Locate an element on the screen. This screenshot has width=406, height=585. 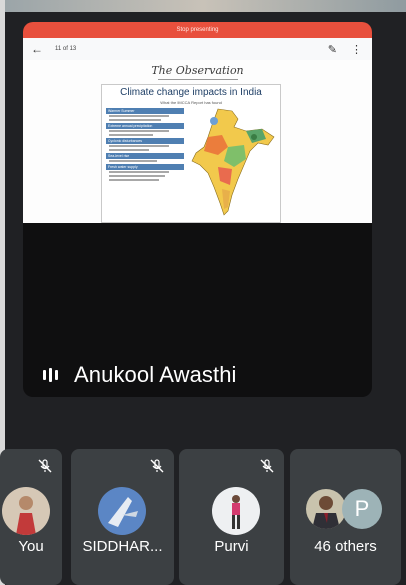
card-title: Climate change impacts in India is located at coordinates (191, 92).